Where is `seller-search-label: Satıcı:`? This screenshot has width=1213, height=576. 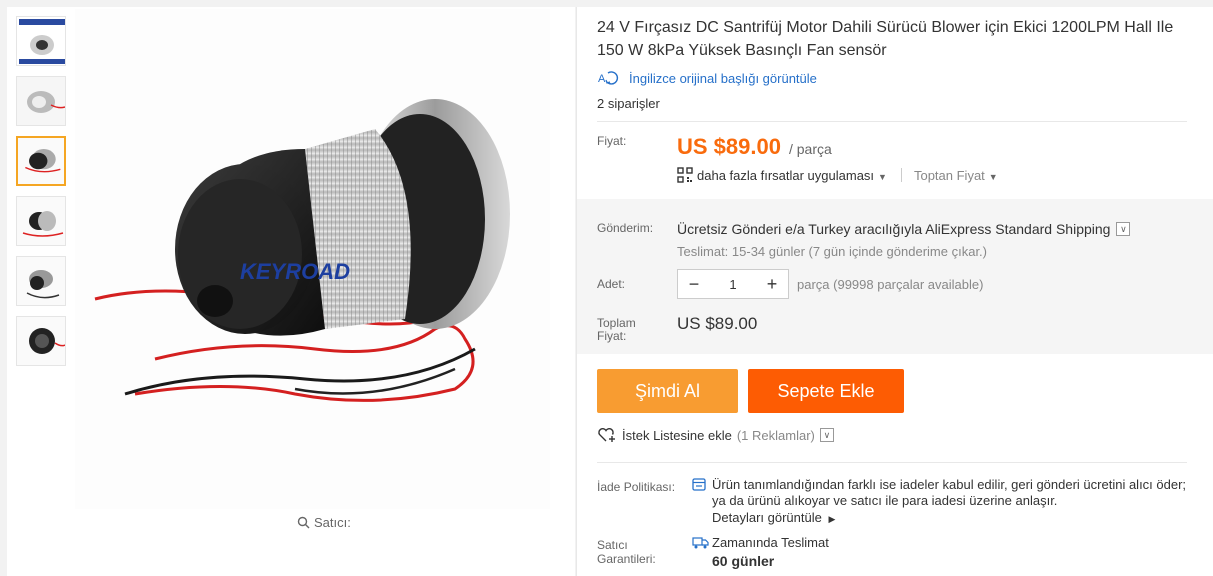 seller-search-label: Satıcı: is located at coordinates (332, 522).